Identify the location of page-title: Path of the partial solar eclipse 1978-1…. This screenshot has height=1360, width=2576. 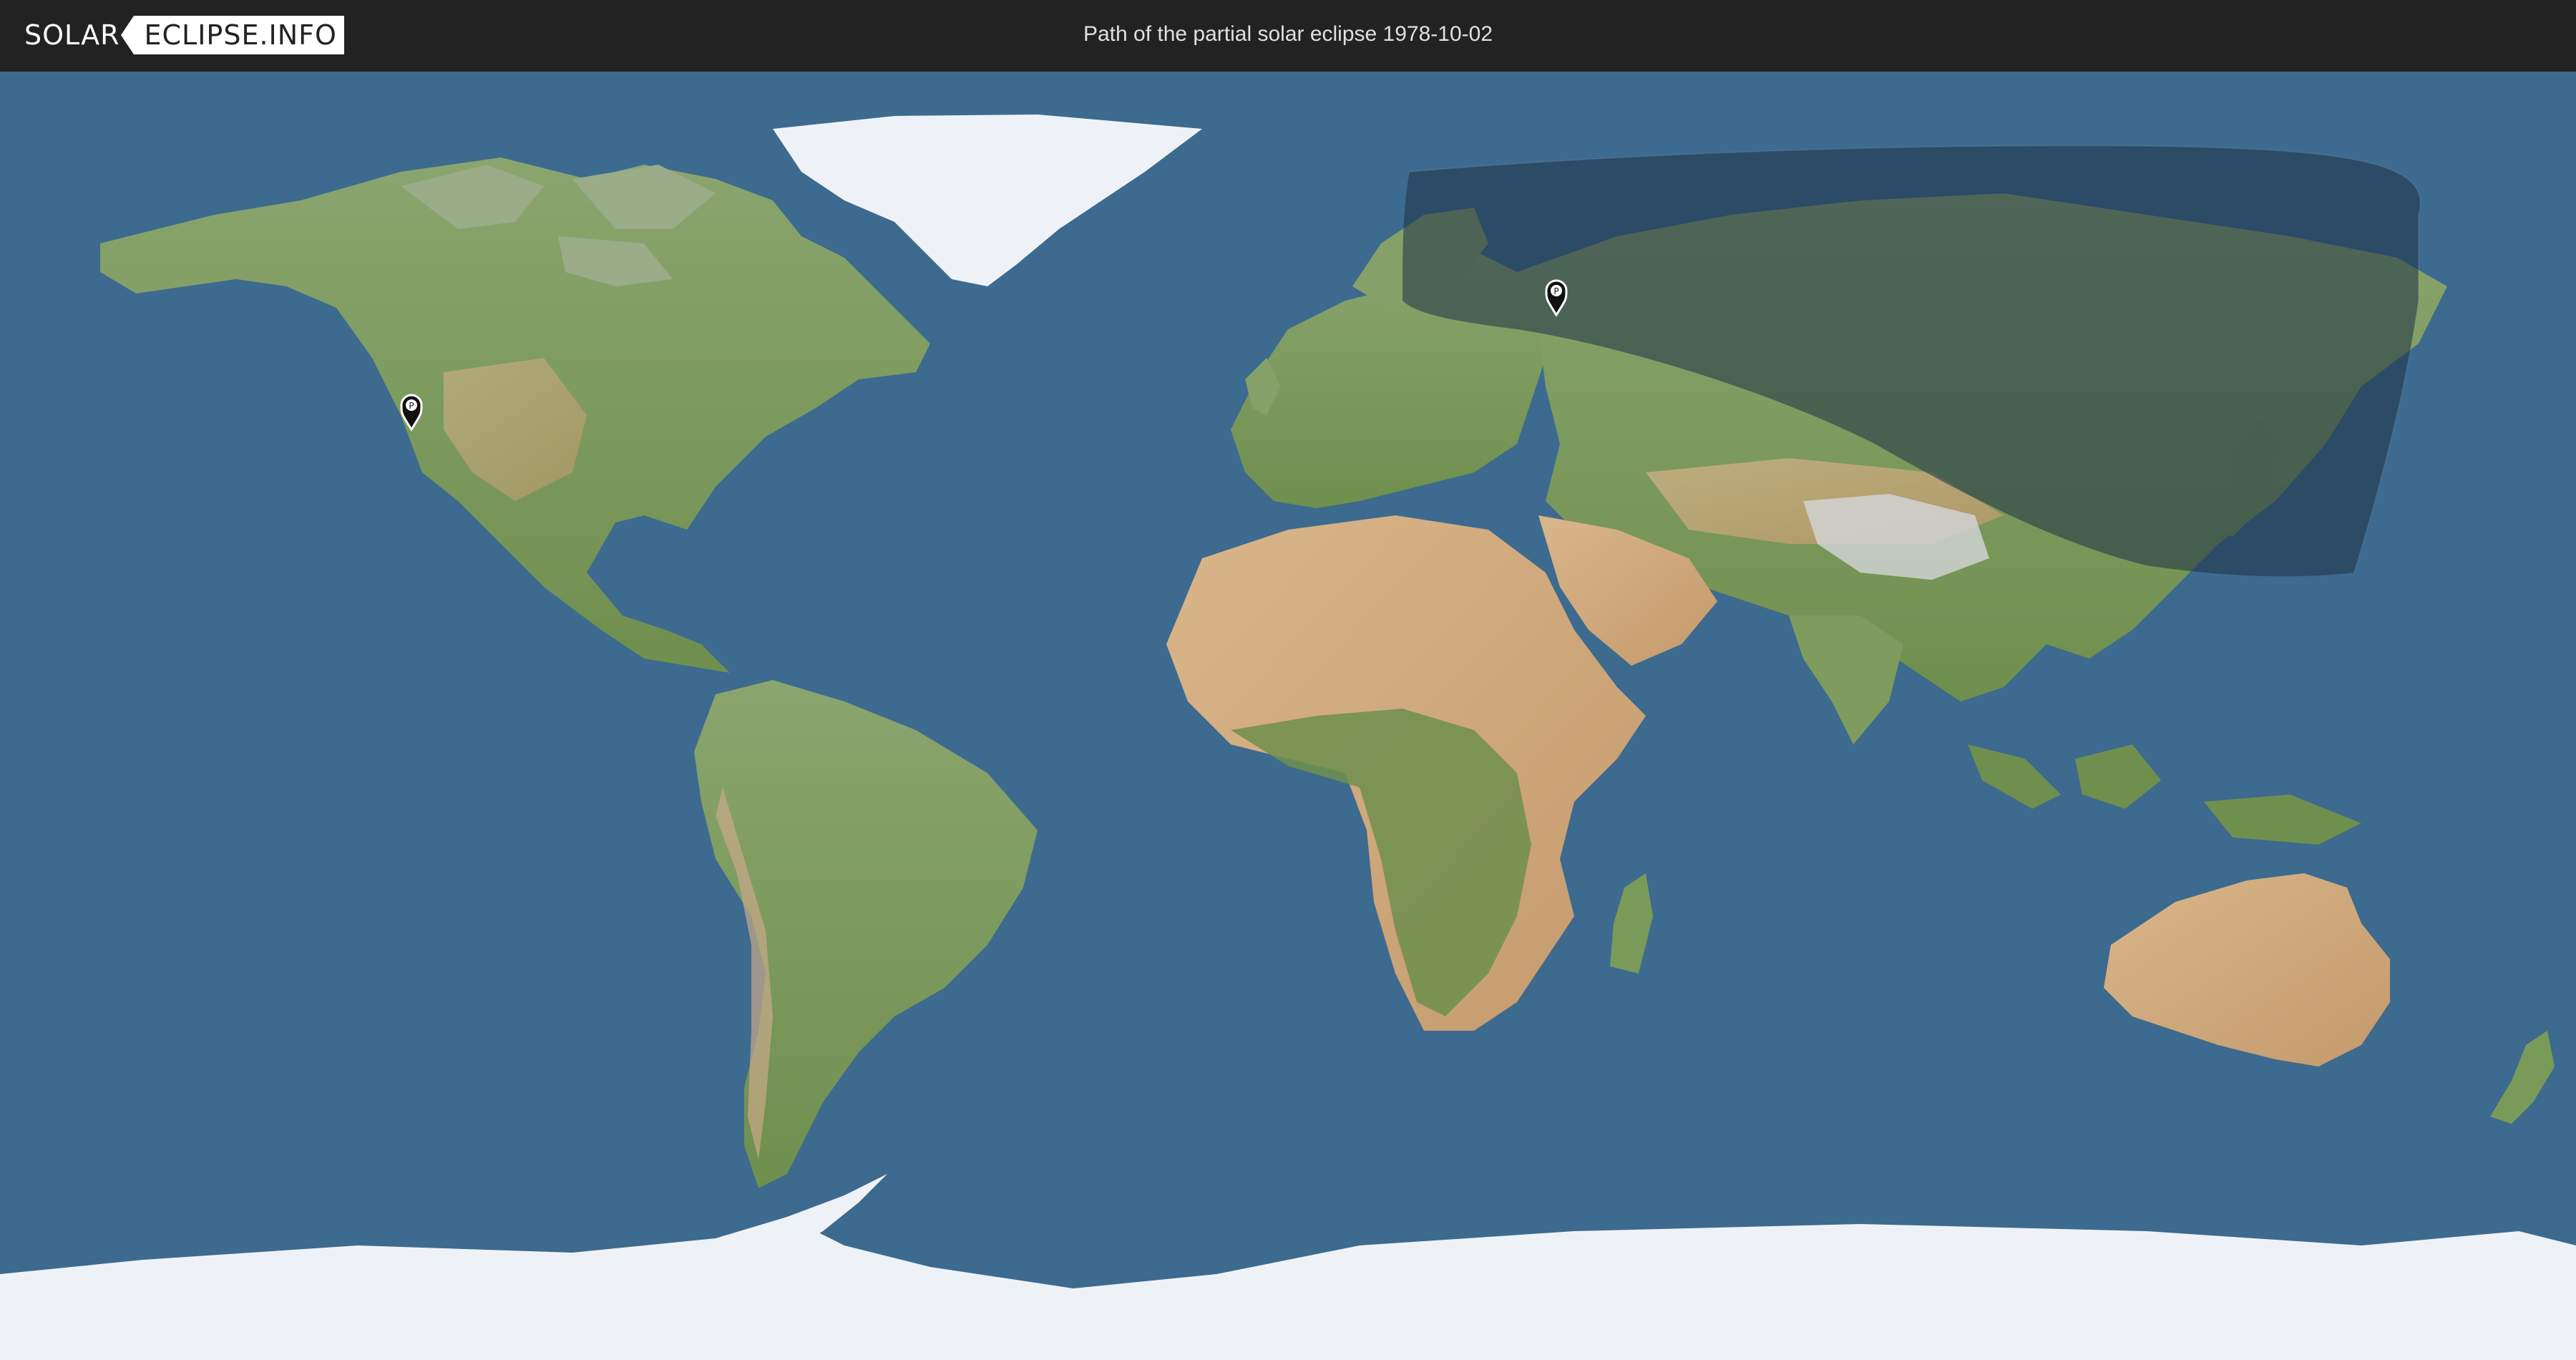
(1288, 34).